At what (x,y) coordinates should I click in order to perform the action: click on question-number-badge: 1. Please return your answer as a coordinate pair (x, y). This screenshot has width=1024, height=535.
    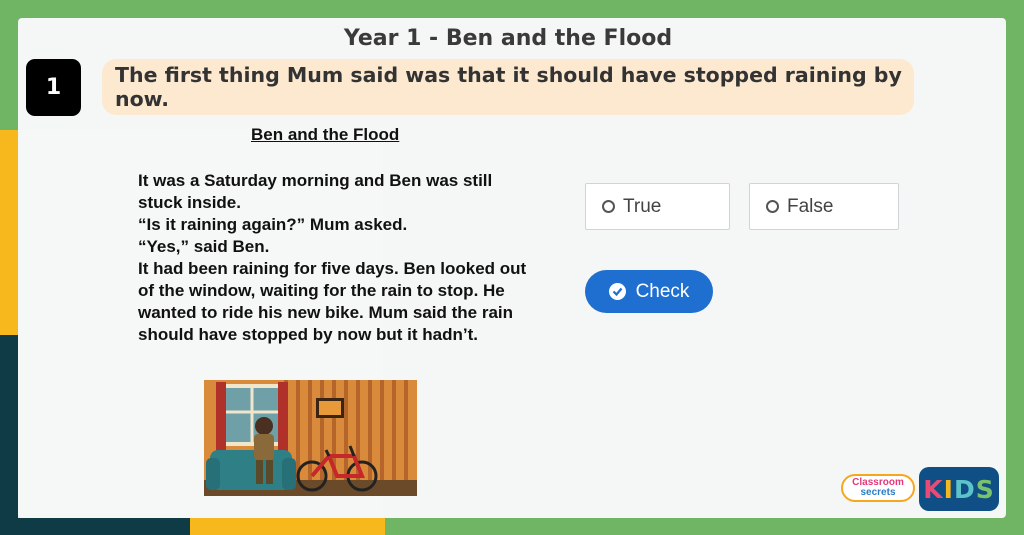
    Looking at the image, I should click on (53, 87).